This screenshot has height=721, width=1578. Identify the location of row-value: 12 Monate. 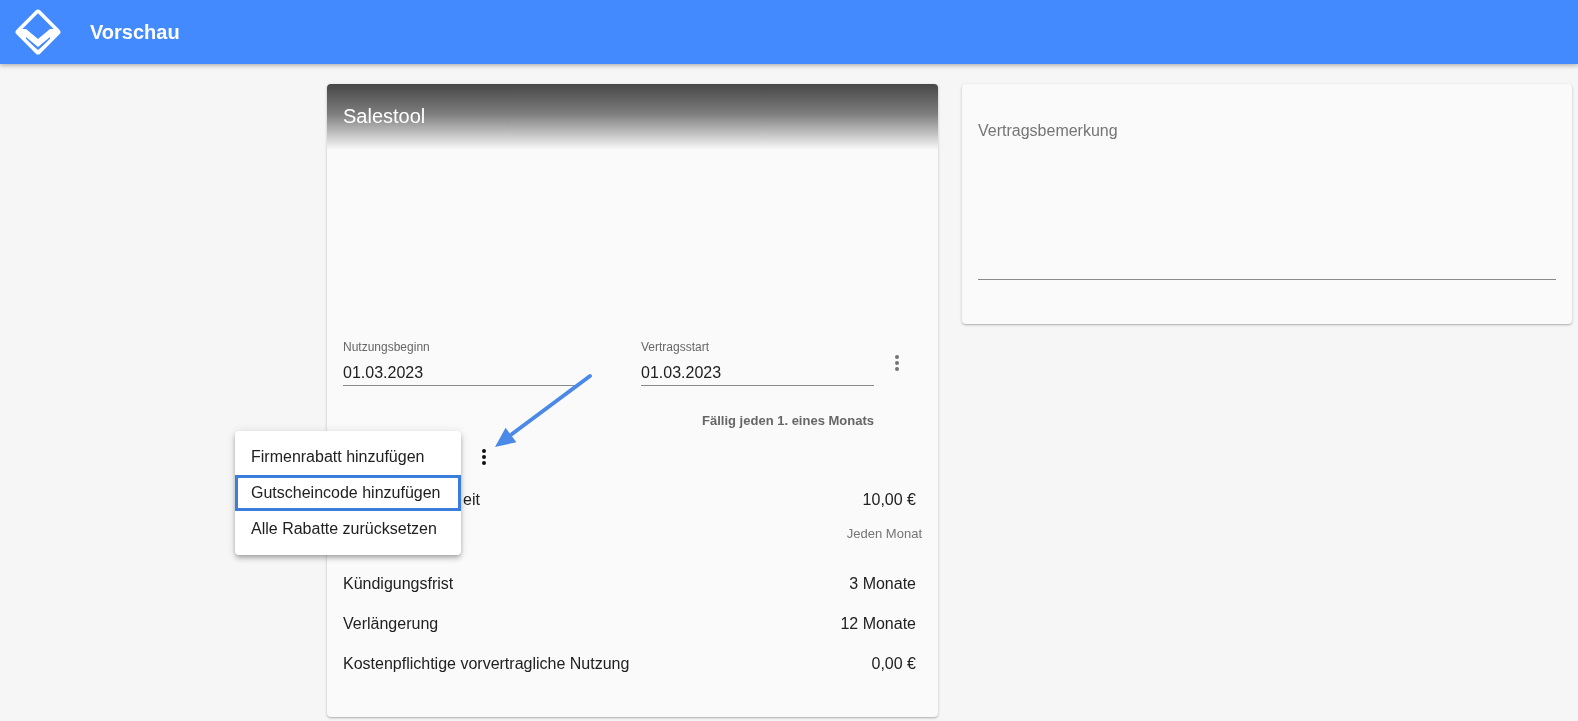
(878, 624).